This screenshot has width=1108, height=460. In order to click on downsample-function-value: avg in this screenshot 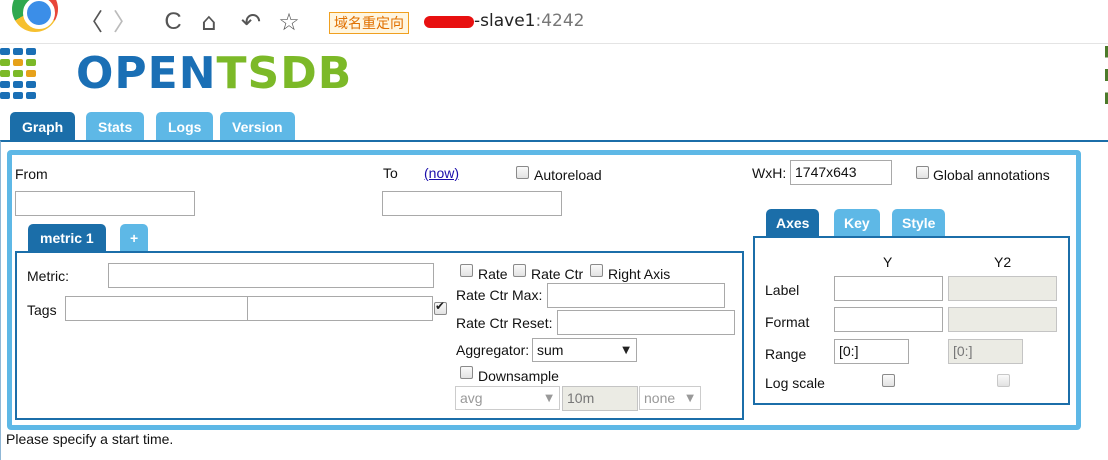, I will do `click(471, 398)`.